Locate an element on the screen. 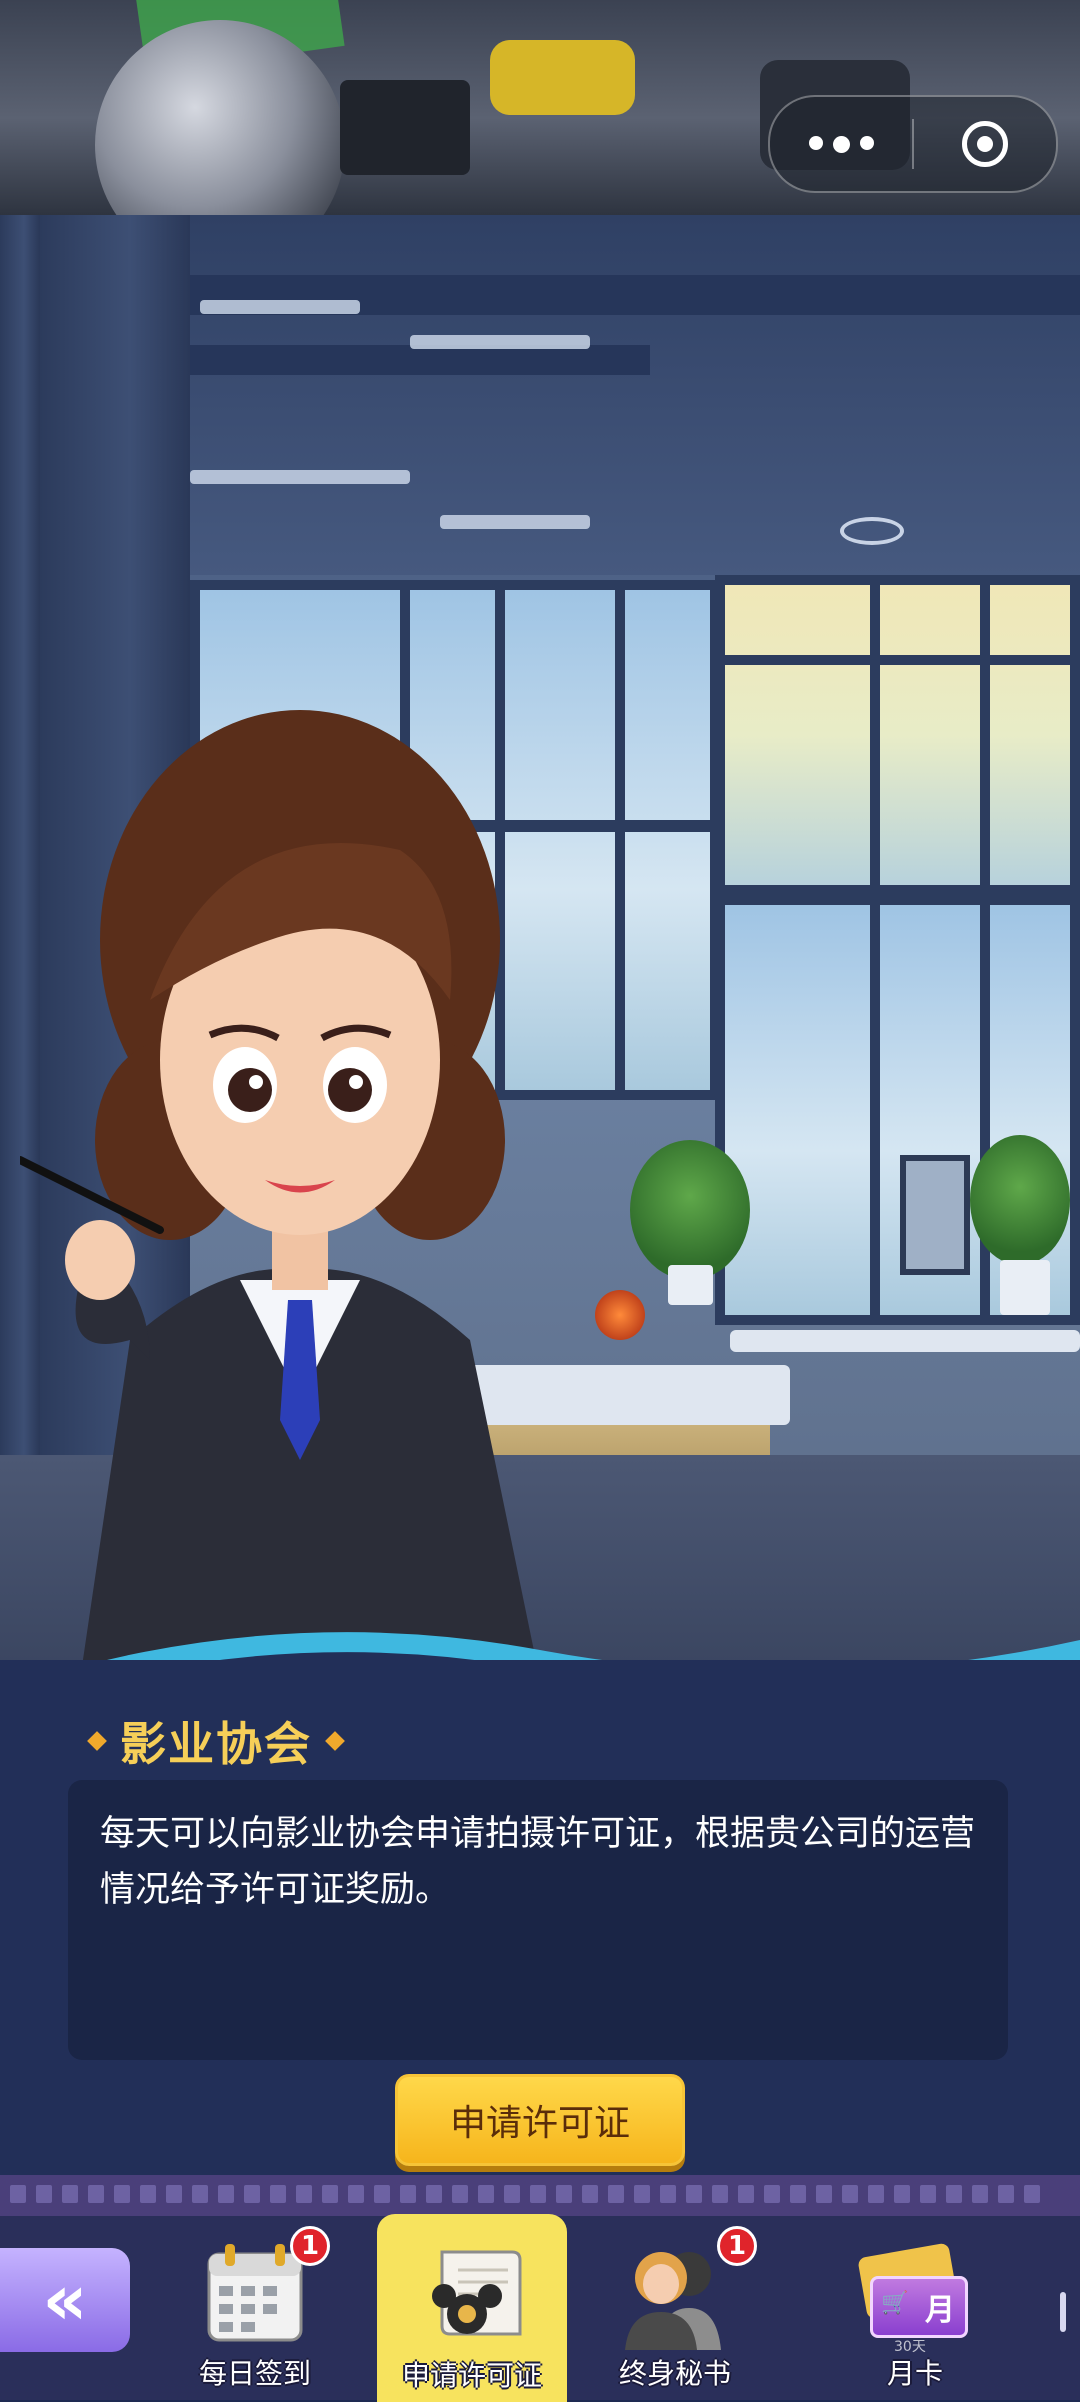 This screenshot has height=2402, width=1080. scroll-edge-indicator is located at coordinates (1063, 2312).